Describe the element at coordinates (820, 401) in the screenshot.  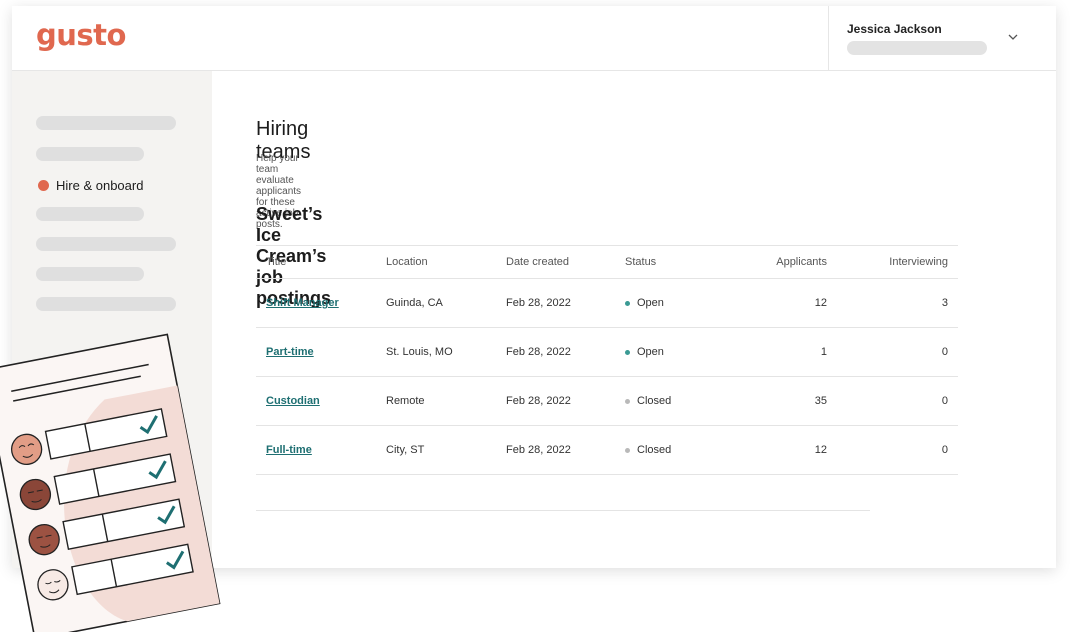
I see `applicants-count: 35` at that location.